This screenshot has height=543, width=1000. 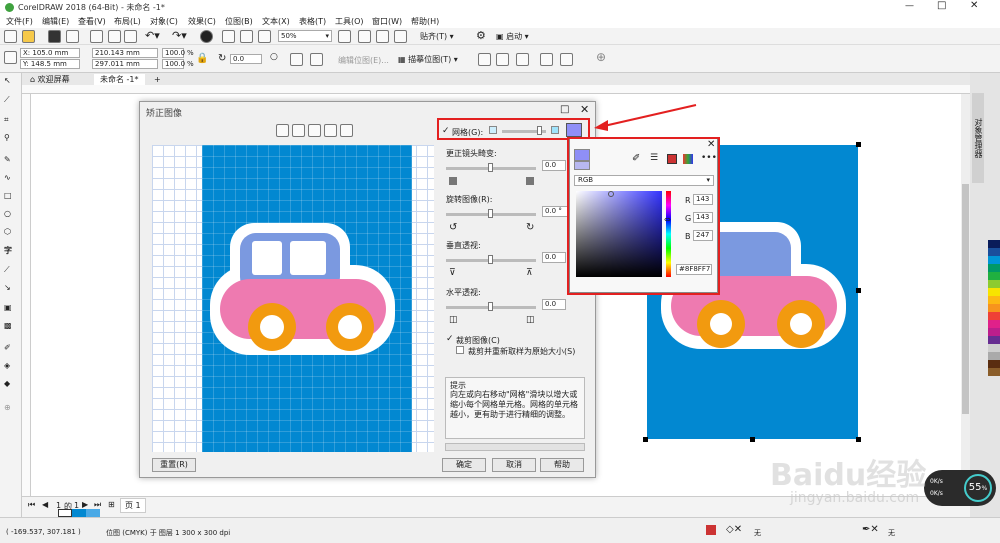 What do you see at coordinates (246, 59) in the screenshot?
I see `rotation-angle-field: 0.0` at bounding box center [246, 59].